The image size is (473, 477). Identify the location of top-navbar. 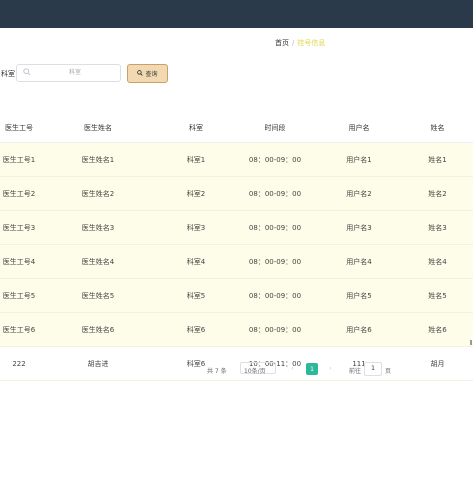
(236, 14).